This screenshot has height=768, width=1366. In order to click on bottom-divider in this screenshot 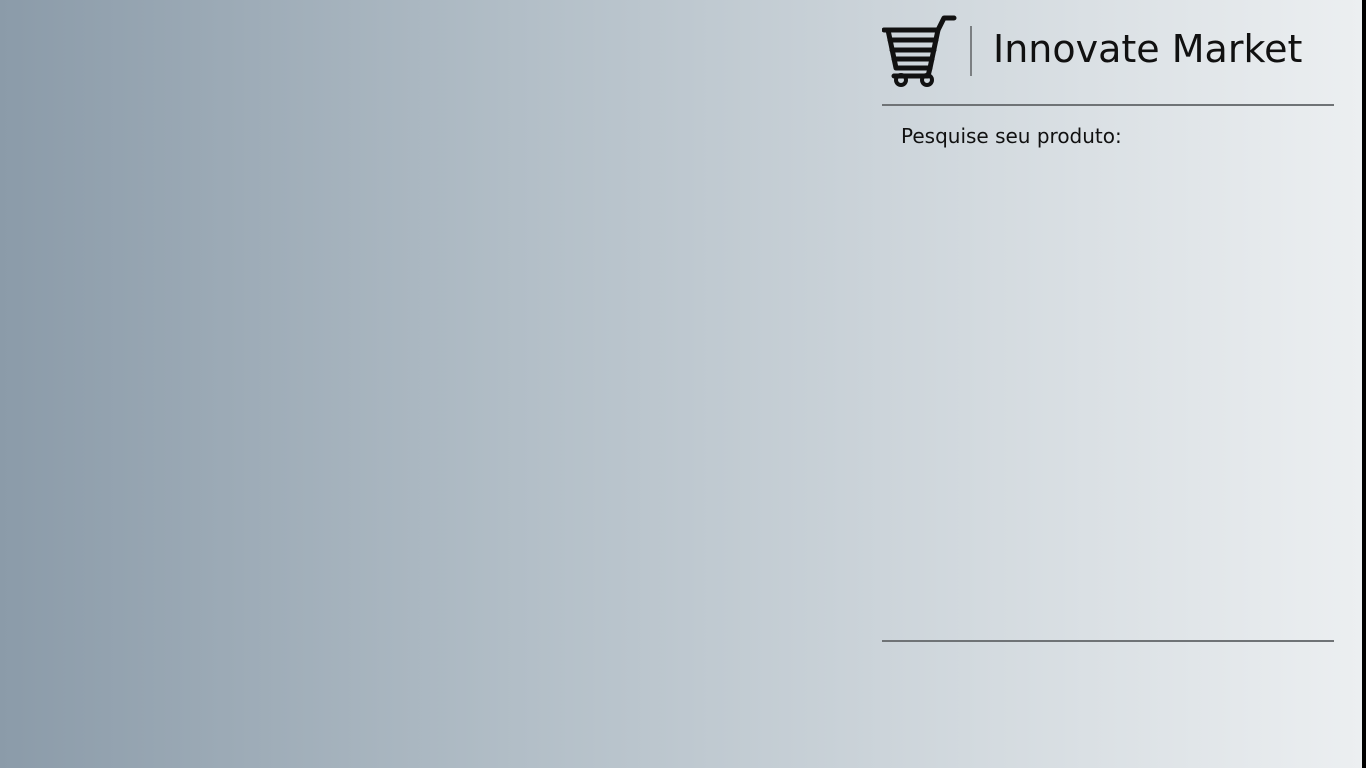, I will do `click(1108, 641)`.